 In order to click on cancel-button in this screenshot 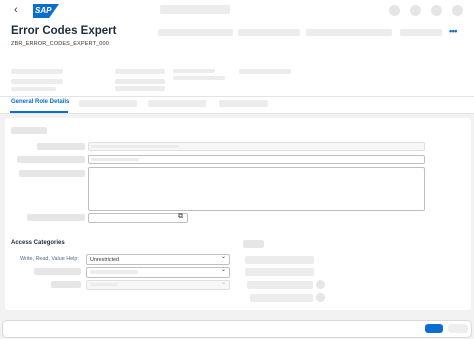, I will do `click(458, 328)`.